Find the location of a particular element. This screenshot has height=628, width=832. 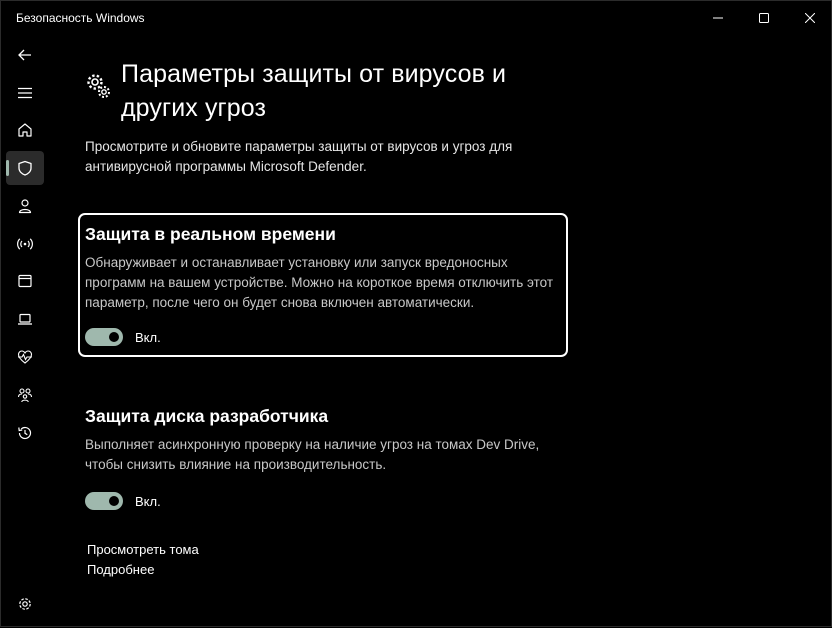

sidebar-item-settings is located at coordinates (25, 604).